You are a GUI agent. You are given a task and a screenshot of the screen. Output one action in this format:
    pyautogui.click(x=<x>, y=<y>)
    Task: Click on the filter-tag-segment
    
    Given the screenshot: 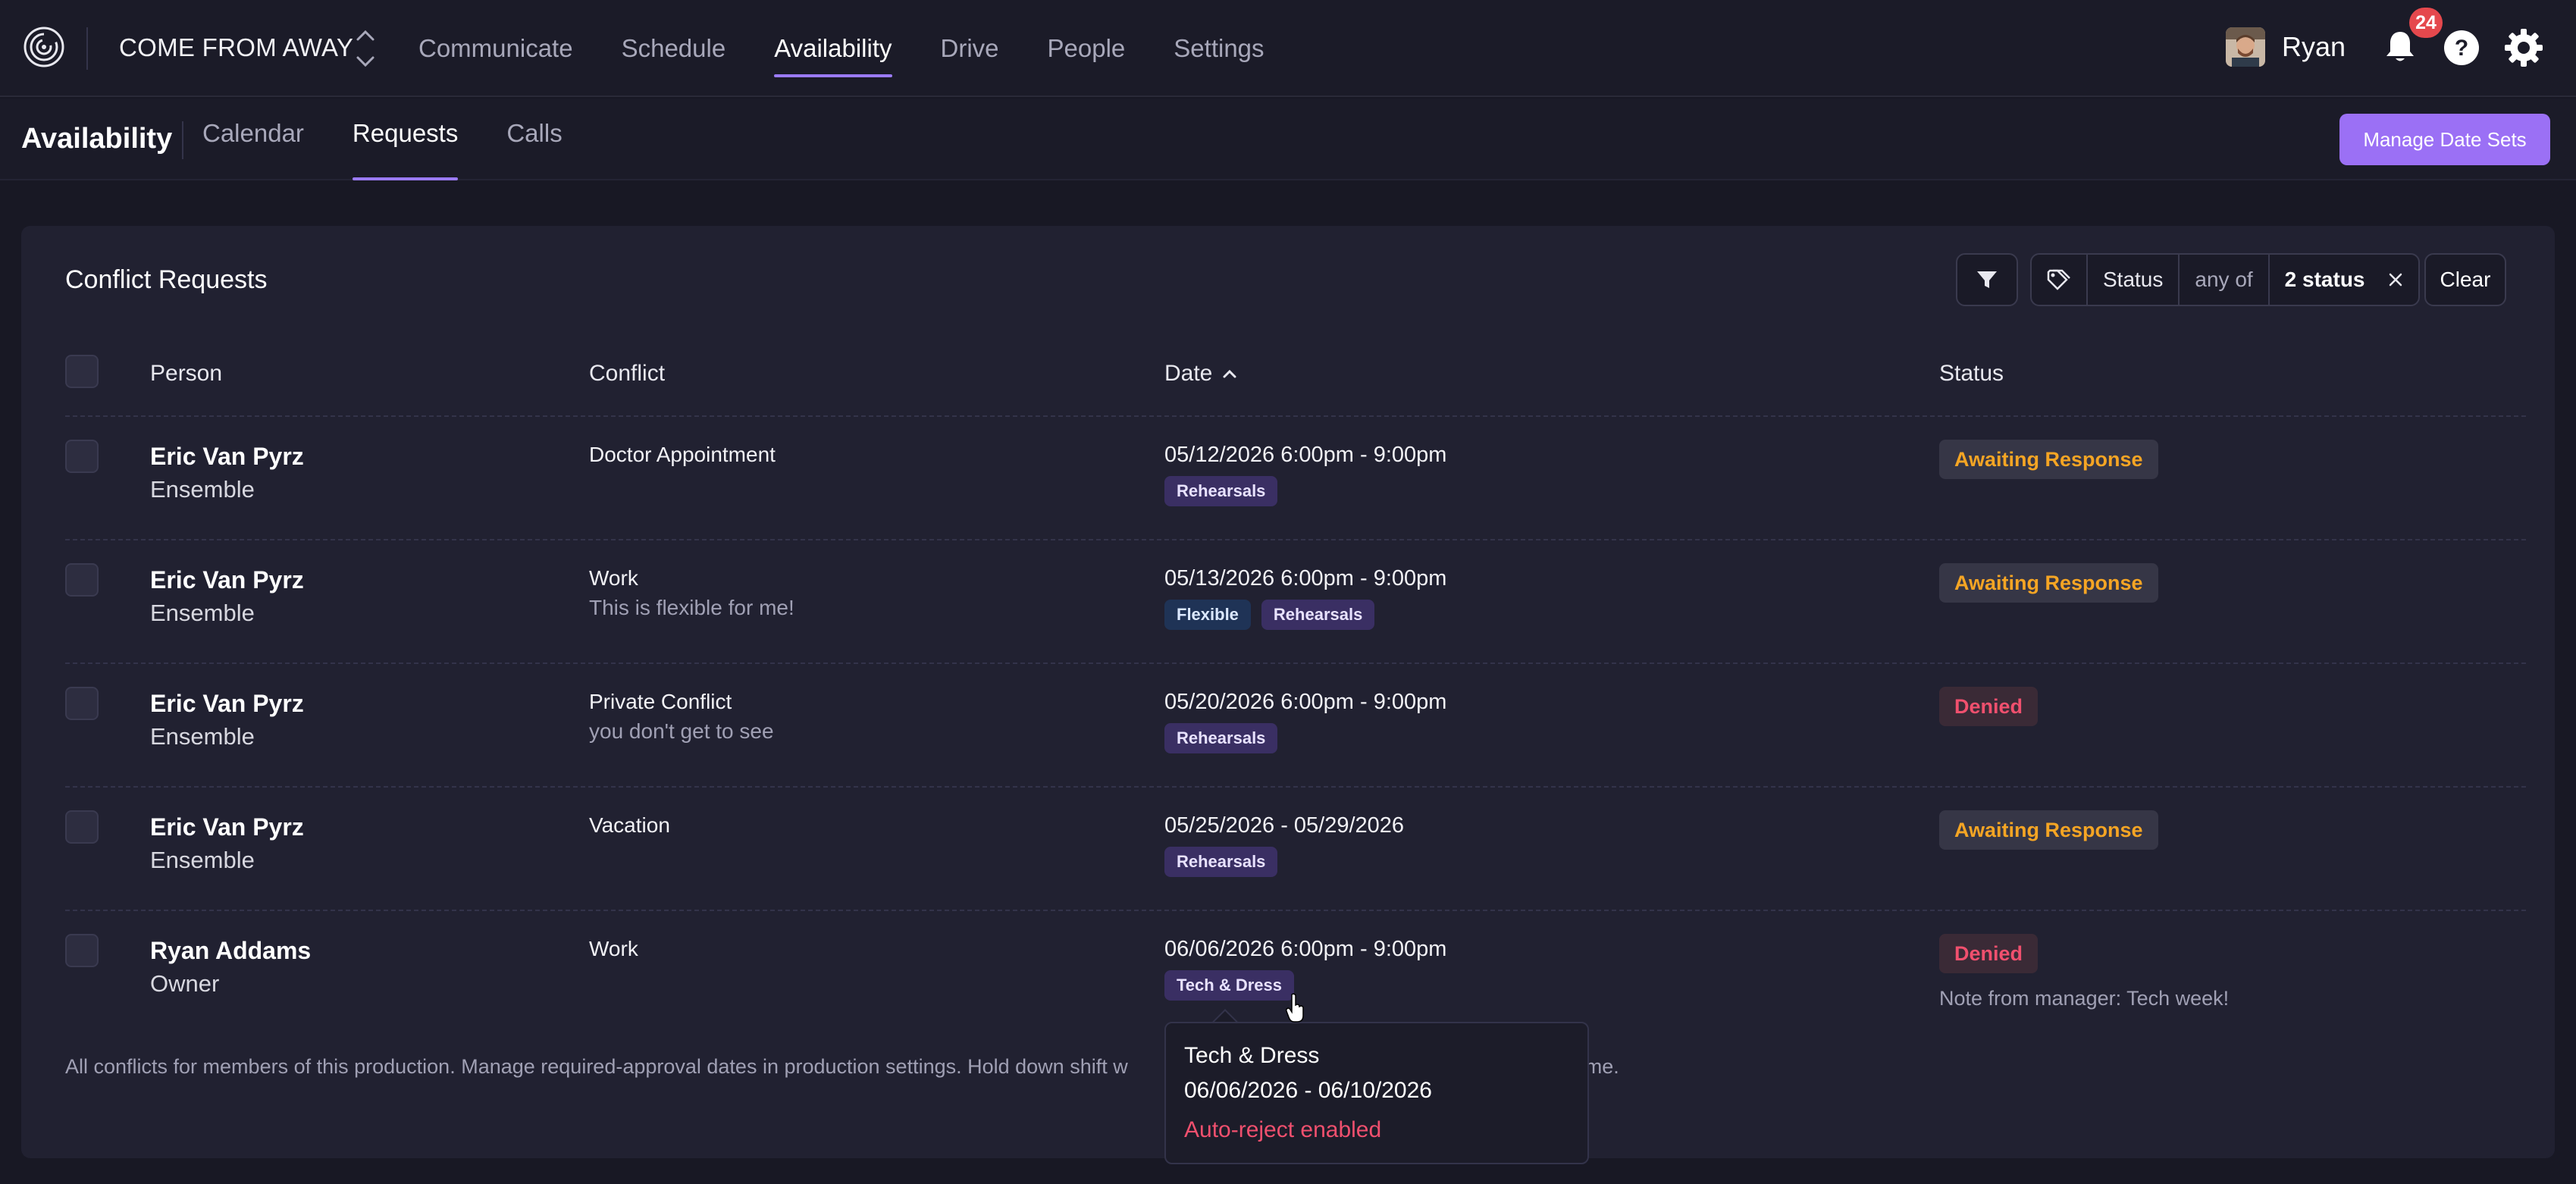 What is the action you would take?
    pyautogui.click(x=2060, y=280)
    